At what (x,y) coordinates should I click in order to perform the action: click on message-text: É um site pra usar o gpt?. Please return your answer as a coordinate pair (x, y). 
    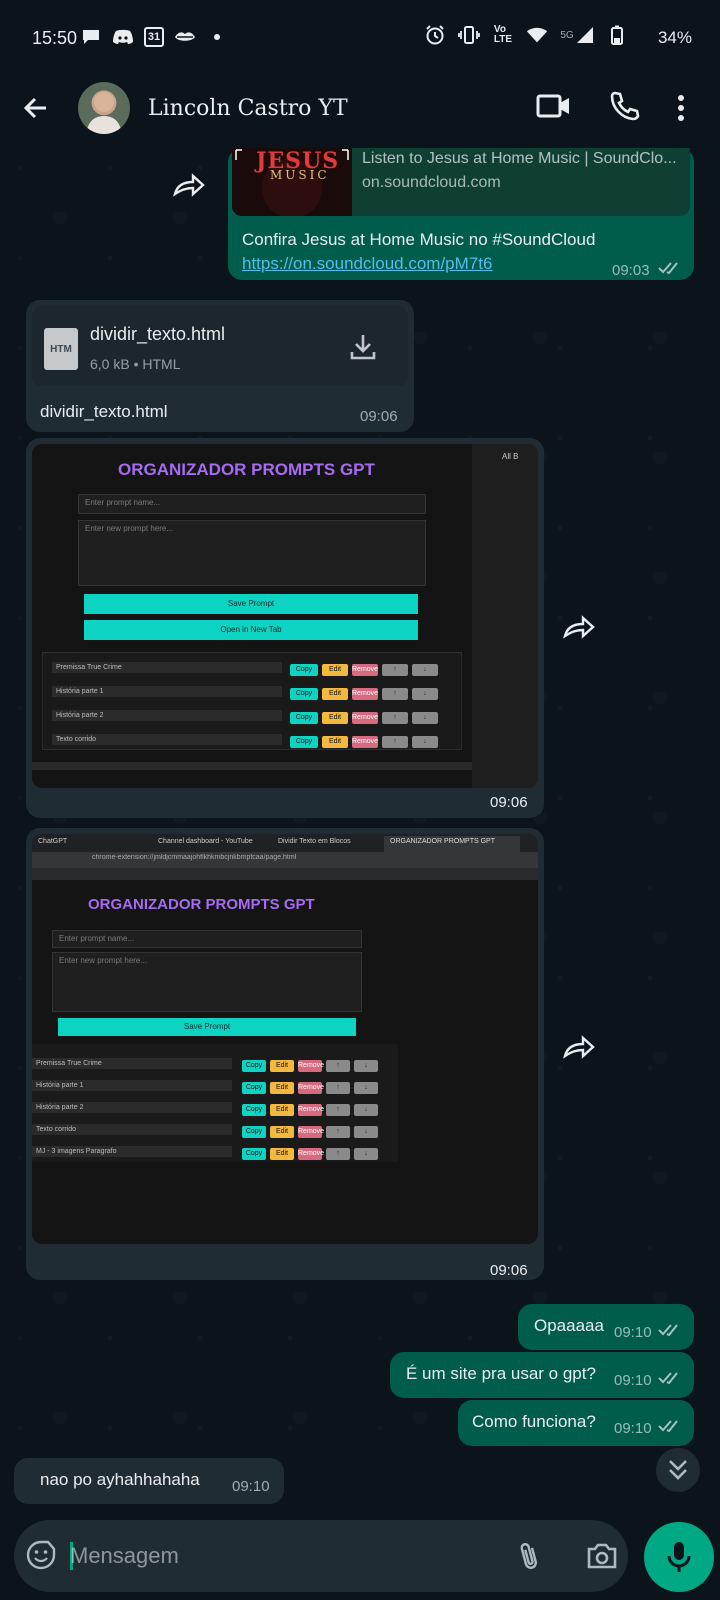
    Looking at the image, I should click on (501, 1373).